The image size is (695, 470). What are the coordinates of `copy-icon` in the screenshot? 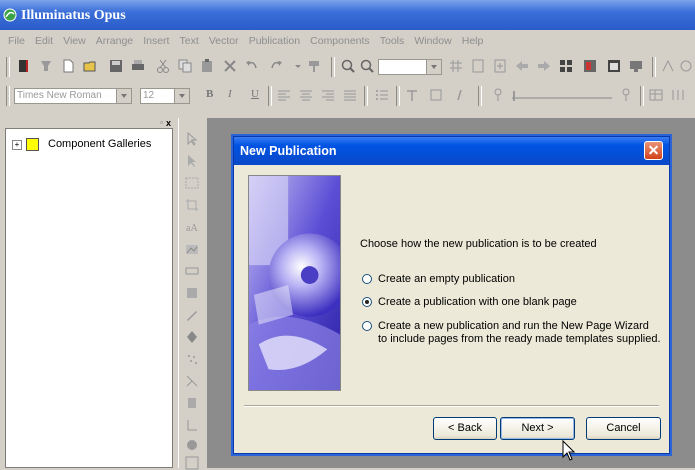 It's located at (185, 66).